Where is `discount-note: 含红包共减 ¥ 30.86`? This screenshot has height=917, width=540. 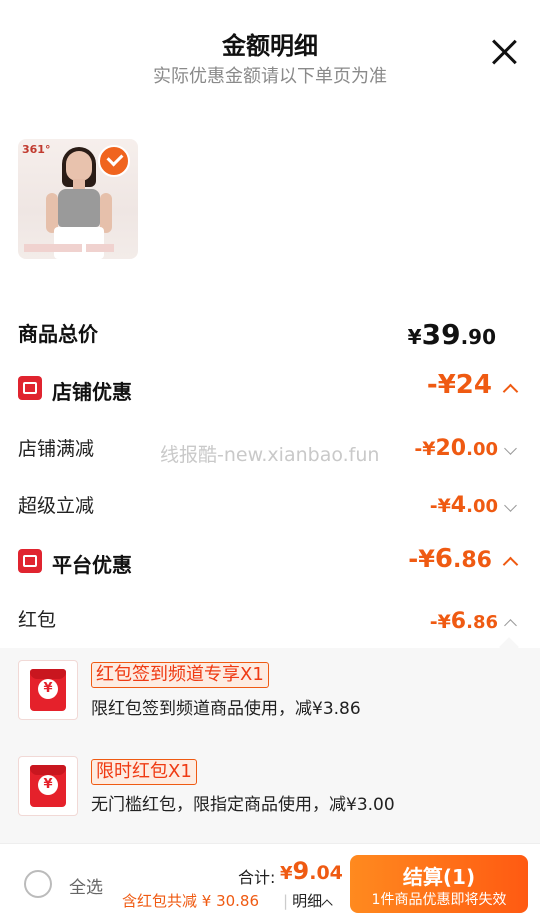 discount-note: 含红包共减 ¥ 30.86 is located at coordinates (191, 901).